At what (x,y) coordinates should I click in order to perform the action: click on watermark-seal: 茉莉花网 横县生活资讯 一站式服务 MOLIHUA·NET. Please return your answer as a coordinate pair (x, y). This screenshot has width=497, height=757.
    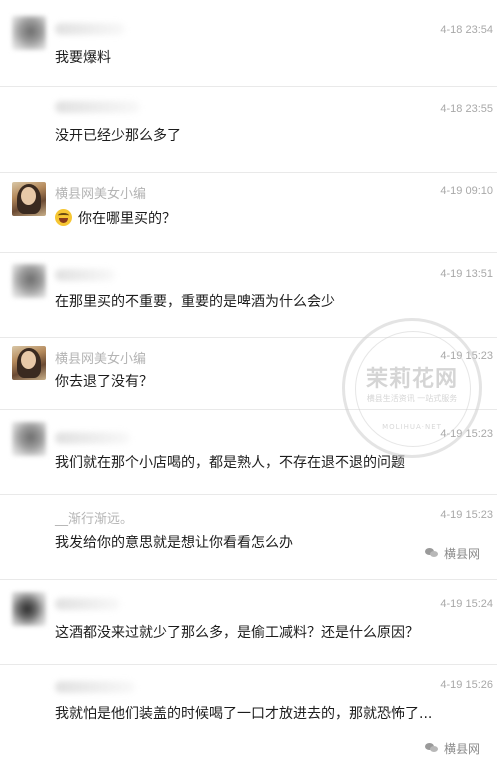
    Looking at the image, I should click on (412, 388).